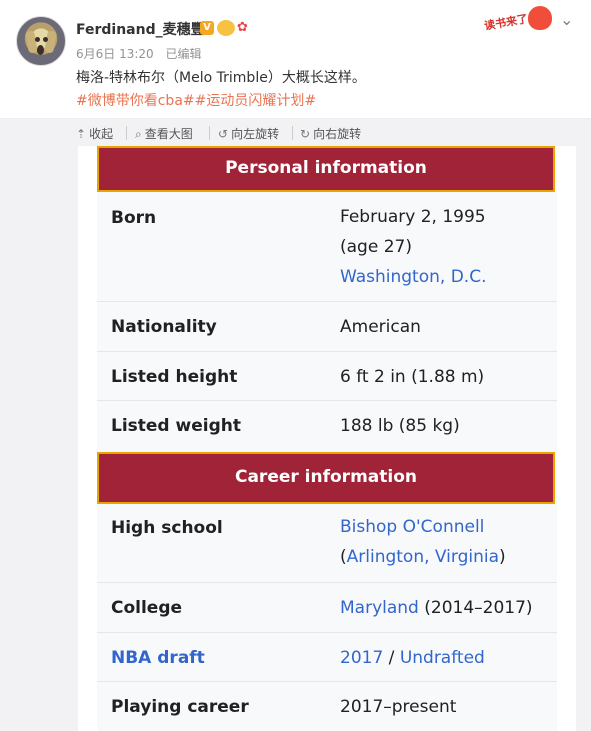 The image size is (591, 731). I want to click on location-link: Arlington, Virginia, so click(423, 557).